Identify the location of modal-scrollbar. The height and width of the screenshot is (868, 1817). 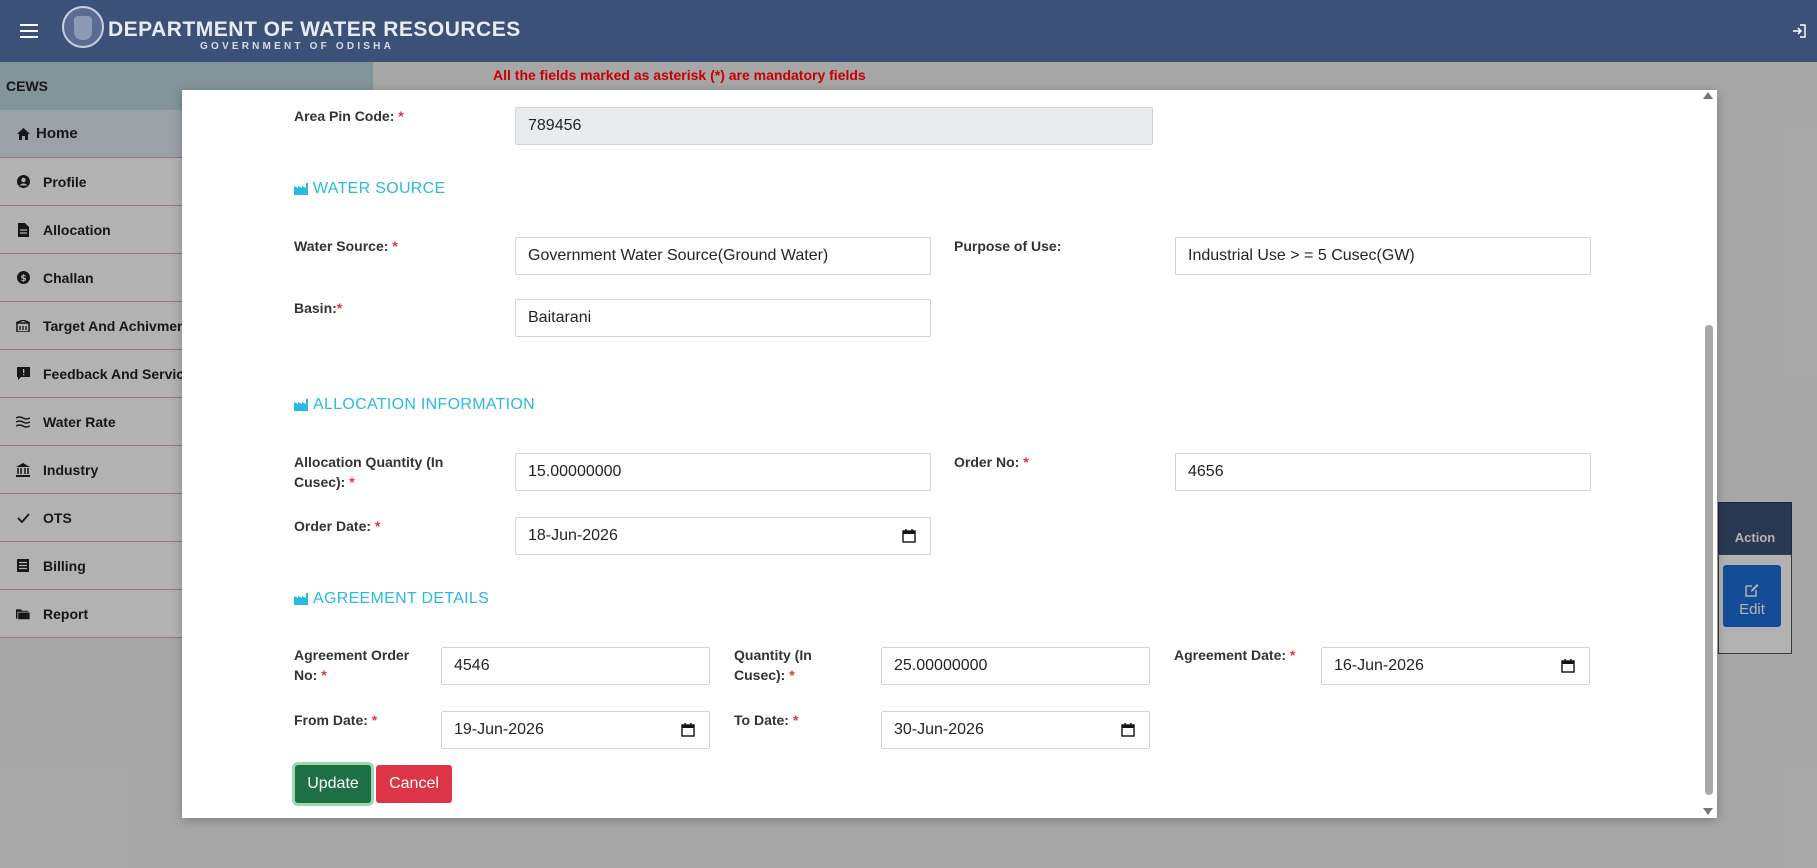
(1709, 560).